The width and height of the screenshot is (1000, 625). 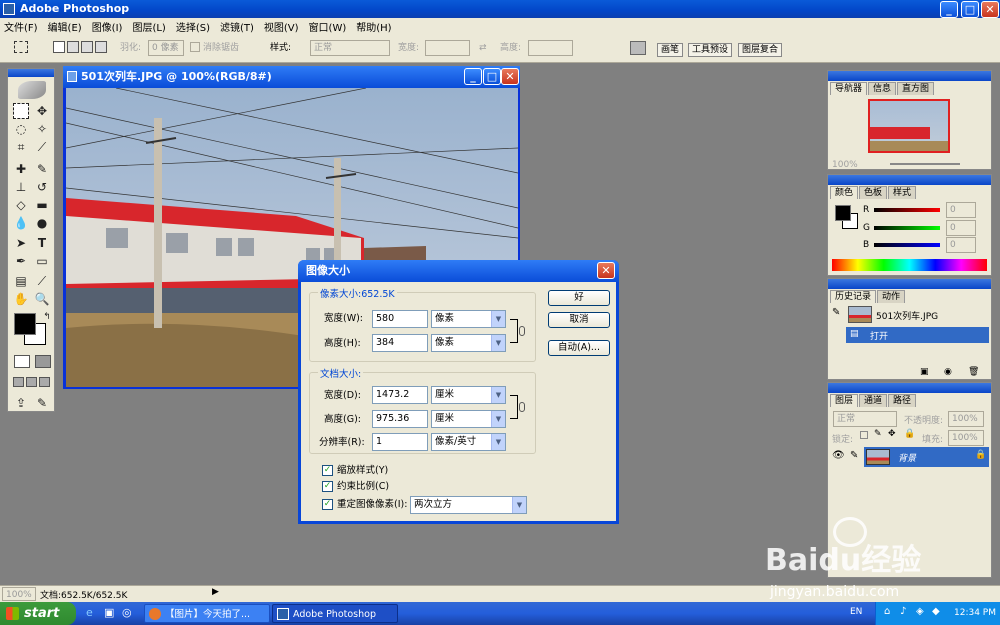 I want to click on navigator-zoom: 100%, so click(x=845, y=165).